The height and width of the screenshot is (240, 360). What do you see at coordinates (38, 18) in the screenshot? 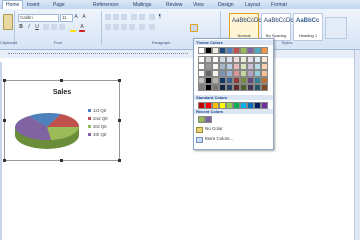
I see `font-name-combo: Calibri` at bounding box center [38, 18].